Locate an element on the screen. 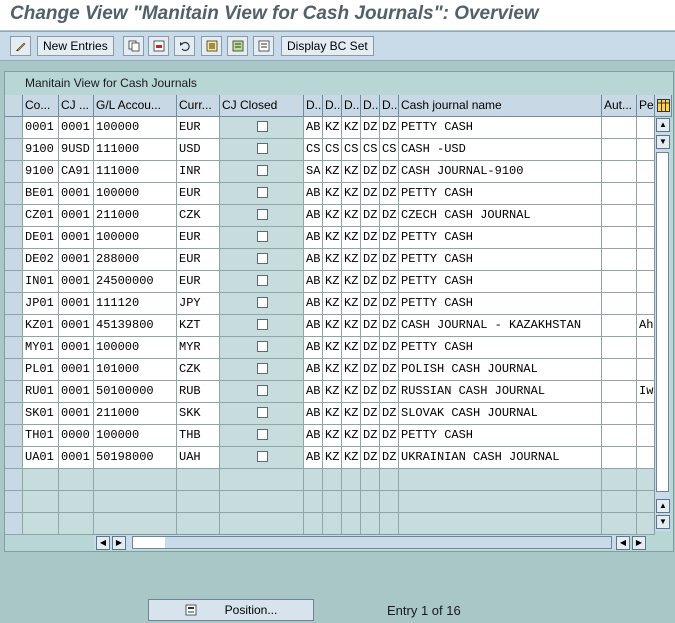  cell-company-code: SK01 is located at coordinates (41, 414).